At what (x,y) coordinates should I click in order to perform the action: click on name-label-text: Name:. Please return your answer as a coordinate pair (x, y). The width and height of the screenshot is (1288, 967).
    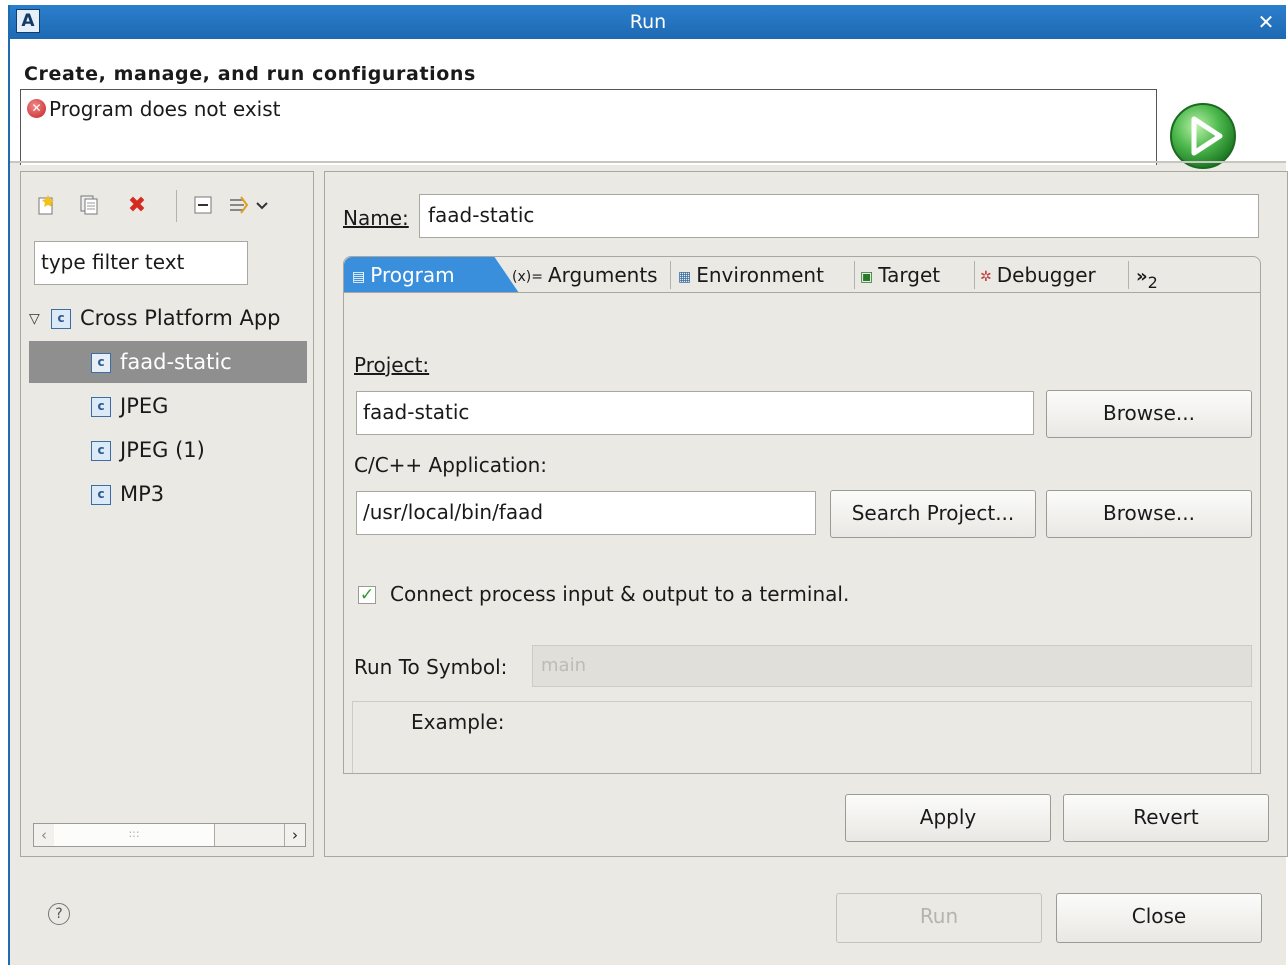
    Looking at the image, I should click on (376, 218).